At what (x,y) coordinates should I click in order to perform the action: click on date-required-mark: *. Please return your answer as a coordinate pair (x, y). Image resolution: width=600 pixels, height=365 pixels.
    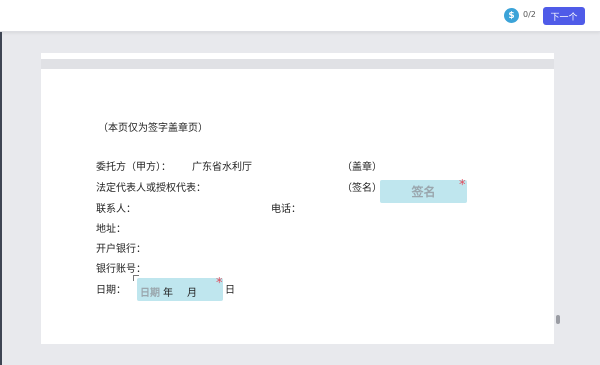
    Looking at the image, I should click on (219, 283).